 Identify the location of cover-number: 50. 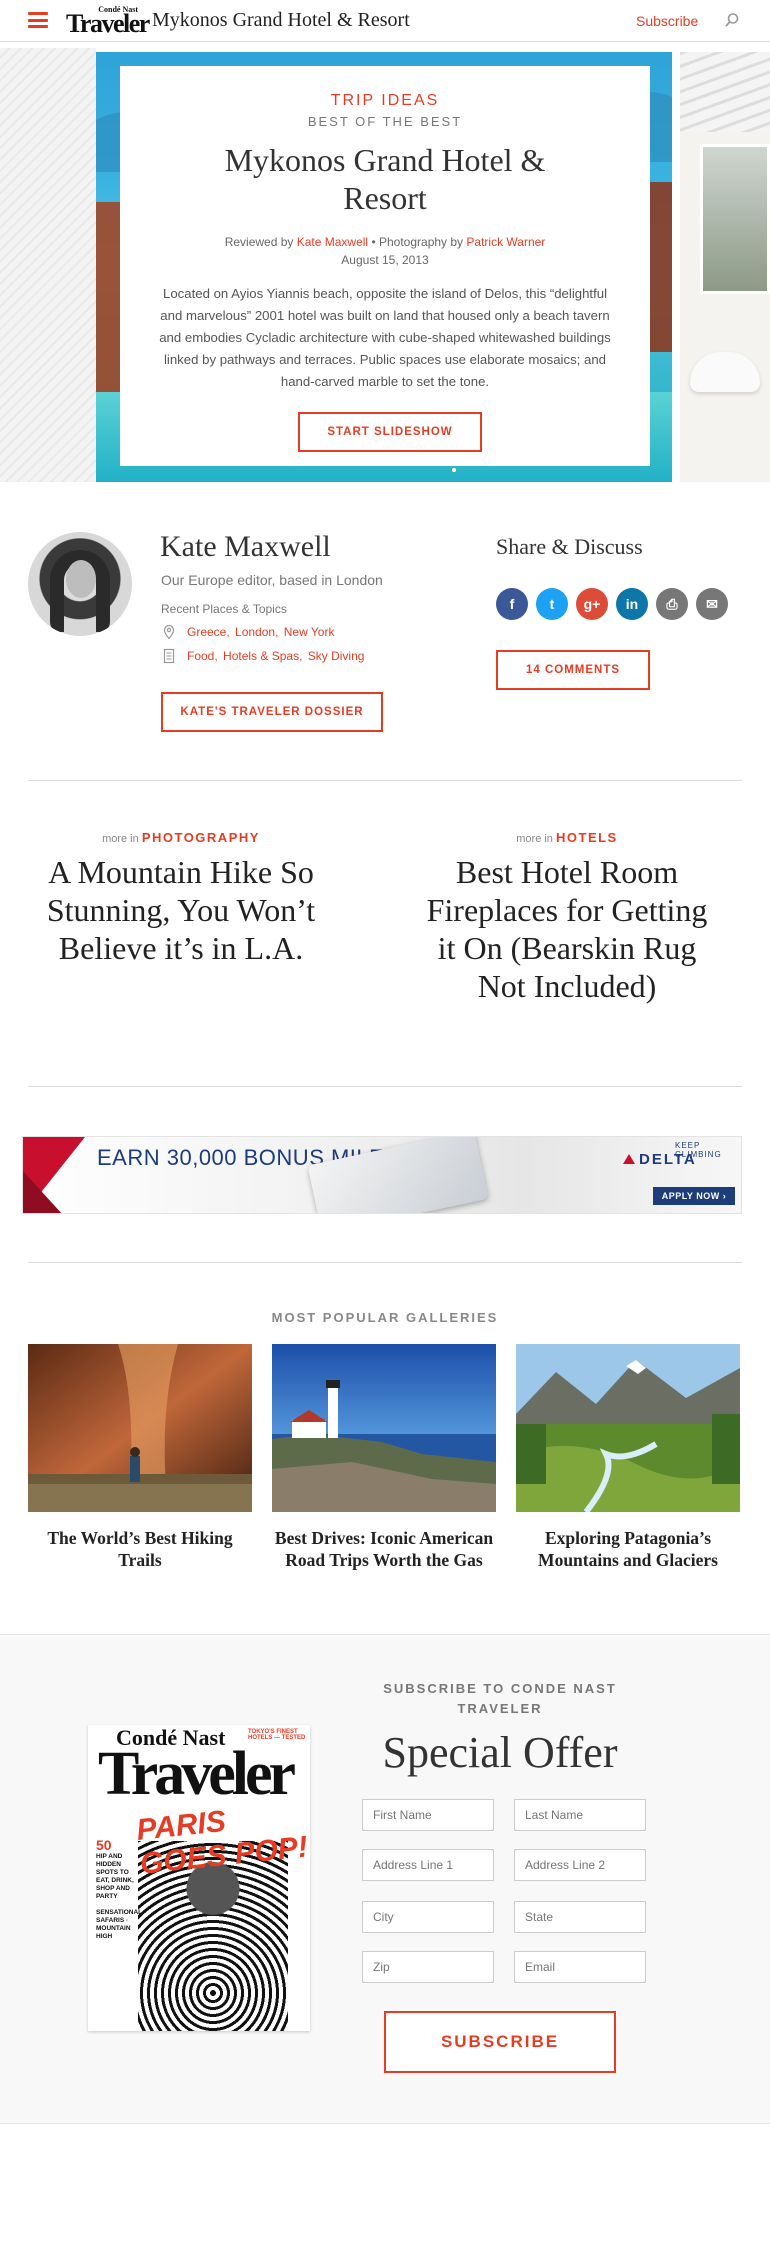
(104, 1845).